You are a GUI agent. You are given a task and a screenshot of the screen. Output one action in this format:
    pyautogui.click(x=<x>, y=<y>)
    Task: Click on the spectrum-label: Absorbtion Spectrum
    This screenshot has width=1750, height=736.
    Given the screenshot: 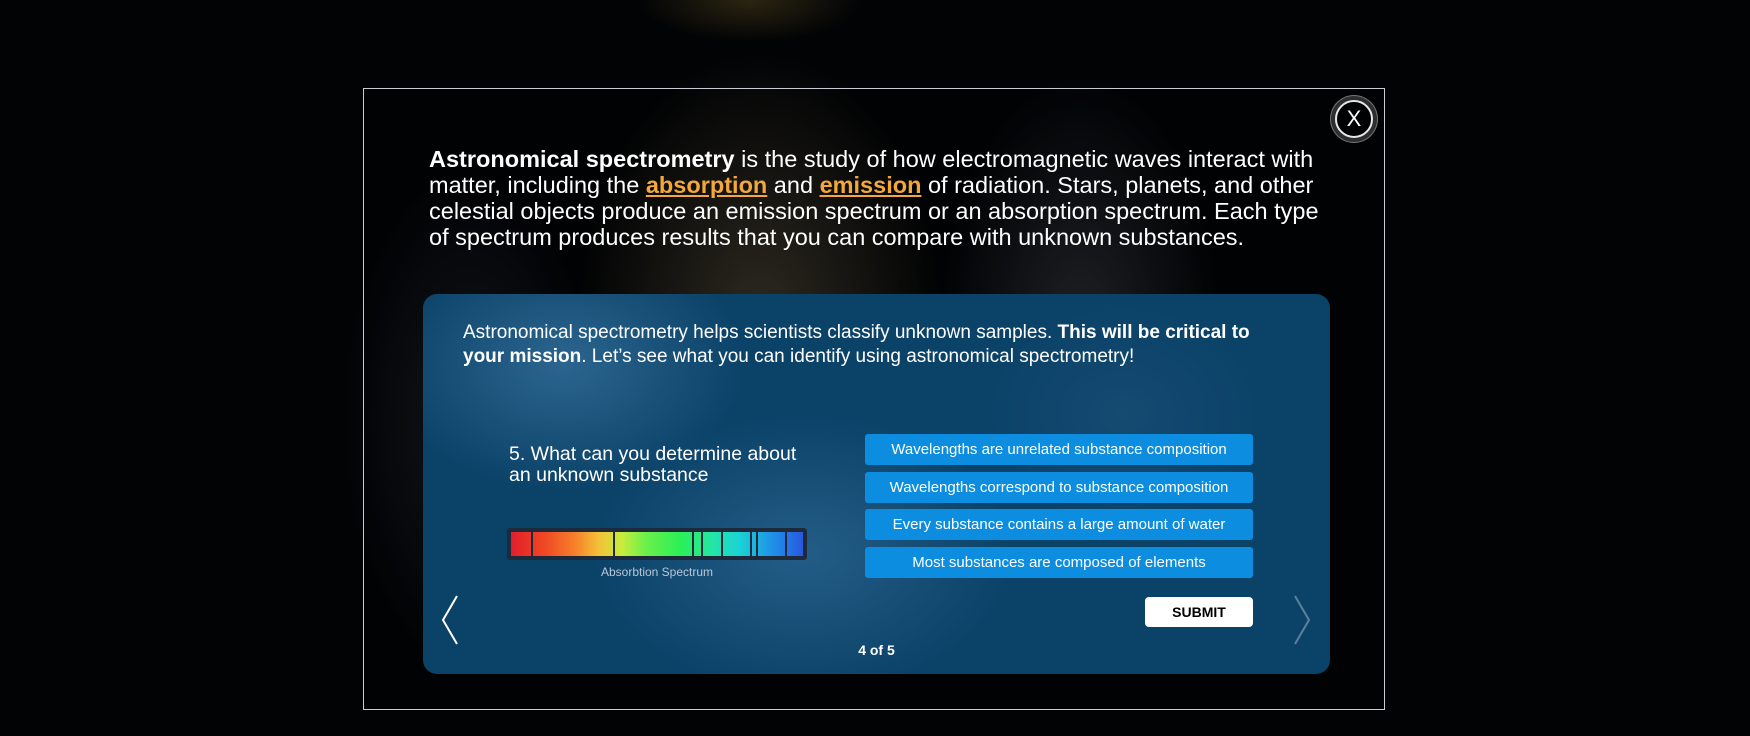 What is the action you would take?
    pyautogui.click(x=657, y=572)
    